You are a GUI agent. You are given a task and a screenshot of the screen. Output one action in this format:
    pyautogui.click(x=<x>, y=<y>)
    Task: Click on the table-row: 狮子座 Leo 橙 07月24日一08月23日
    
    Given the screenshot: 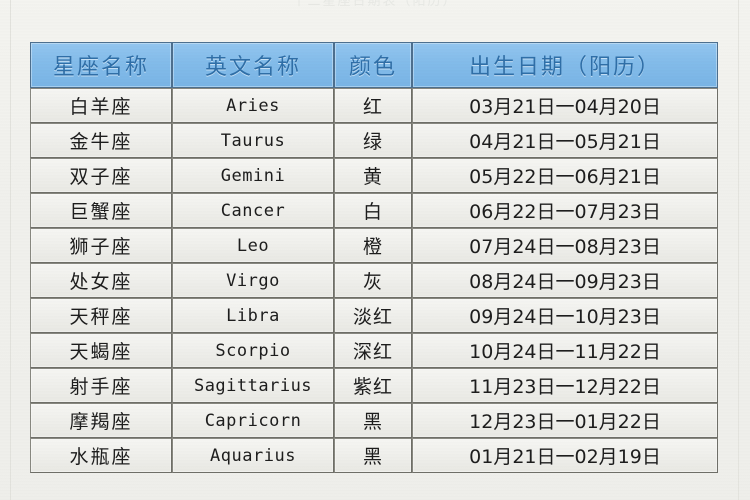 What is the action you would take?
    pyautogui.click(x=374, y=245)
    